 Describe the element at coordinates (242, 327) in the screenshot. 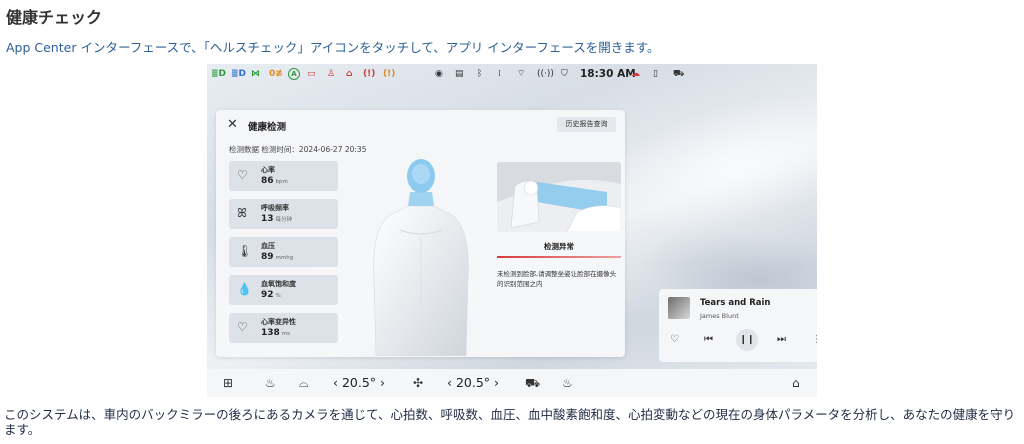

I see `heart-pulse-icon: ♡` at that location.